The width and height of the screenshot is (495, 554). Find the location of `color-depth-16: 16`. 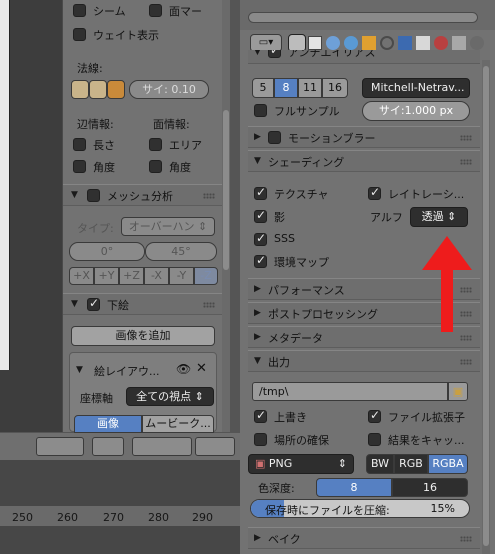

color-depth-16: 16 is located at coordinates (430, 487).